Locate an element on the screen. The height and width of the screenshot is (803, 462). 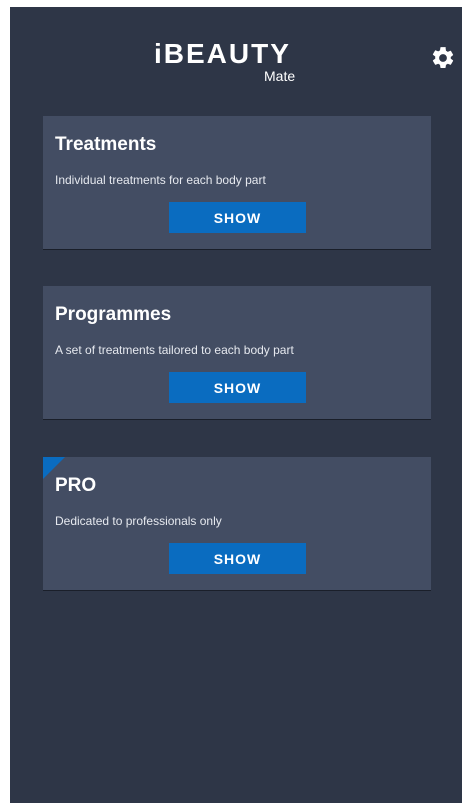
ibeauty-mate-logo: iBEAUTY Mate is located at coordinates (224, 61).